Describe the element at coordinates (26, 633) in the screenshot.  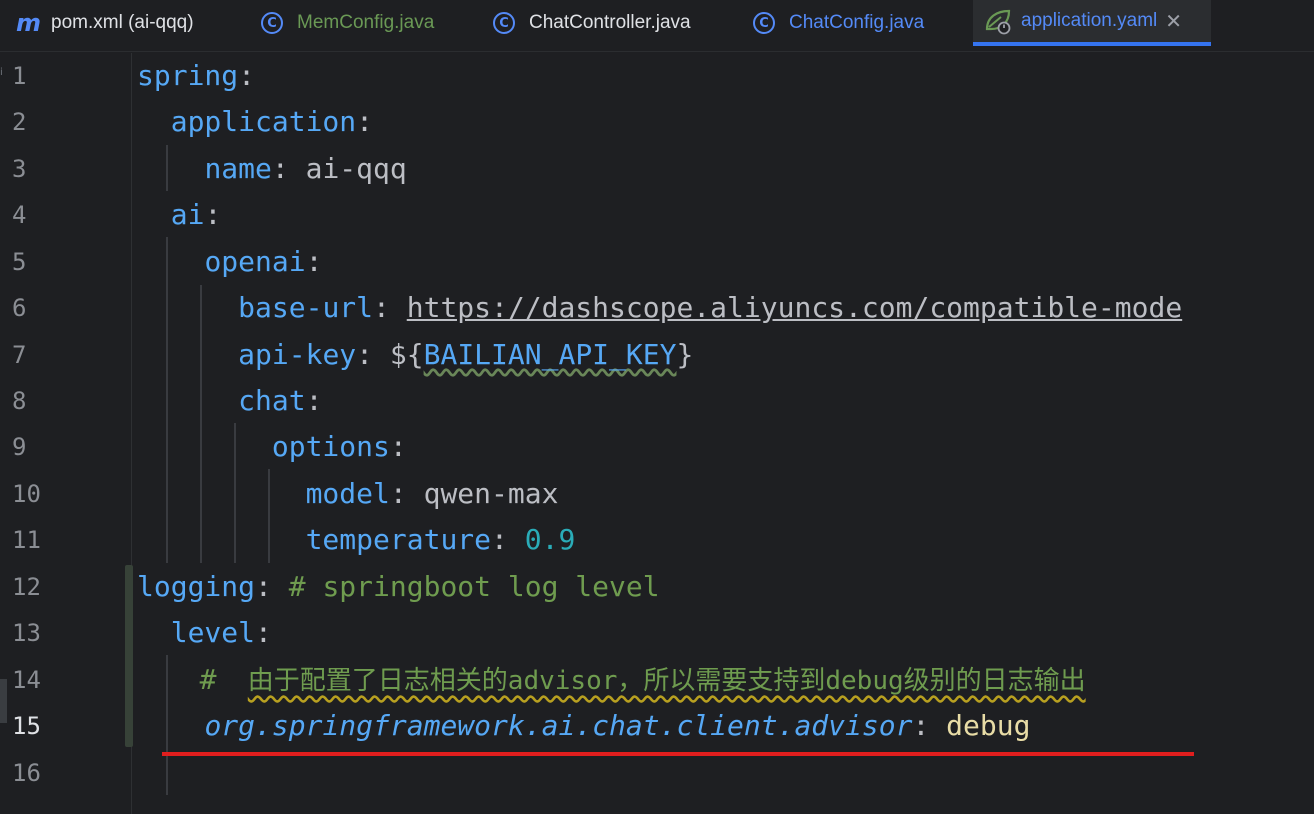
I see `line-number: 13` at that location.